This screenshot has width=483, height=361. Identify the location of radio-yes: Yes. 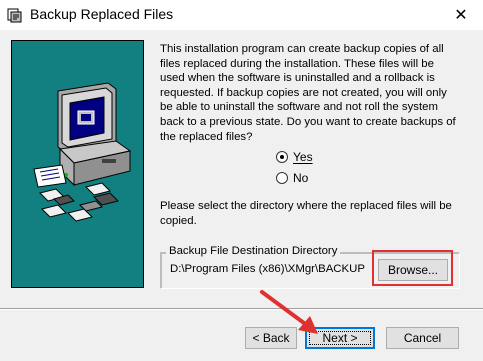
(294, 157).